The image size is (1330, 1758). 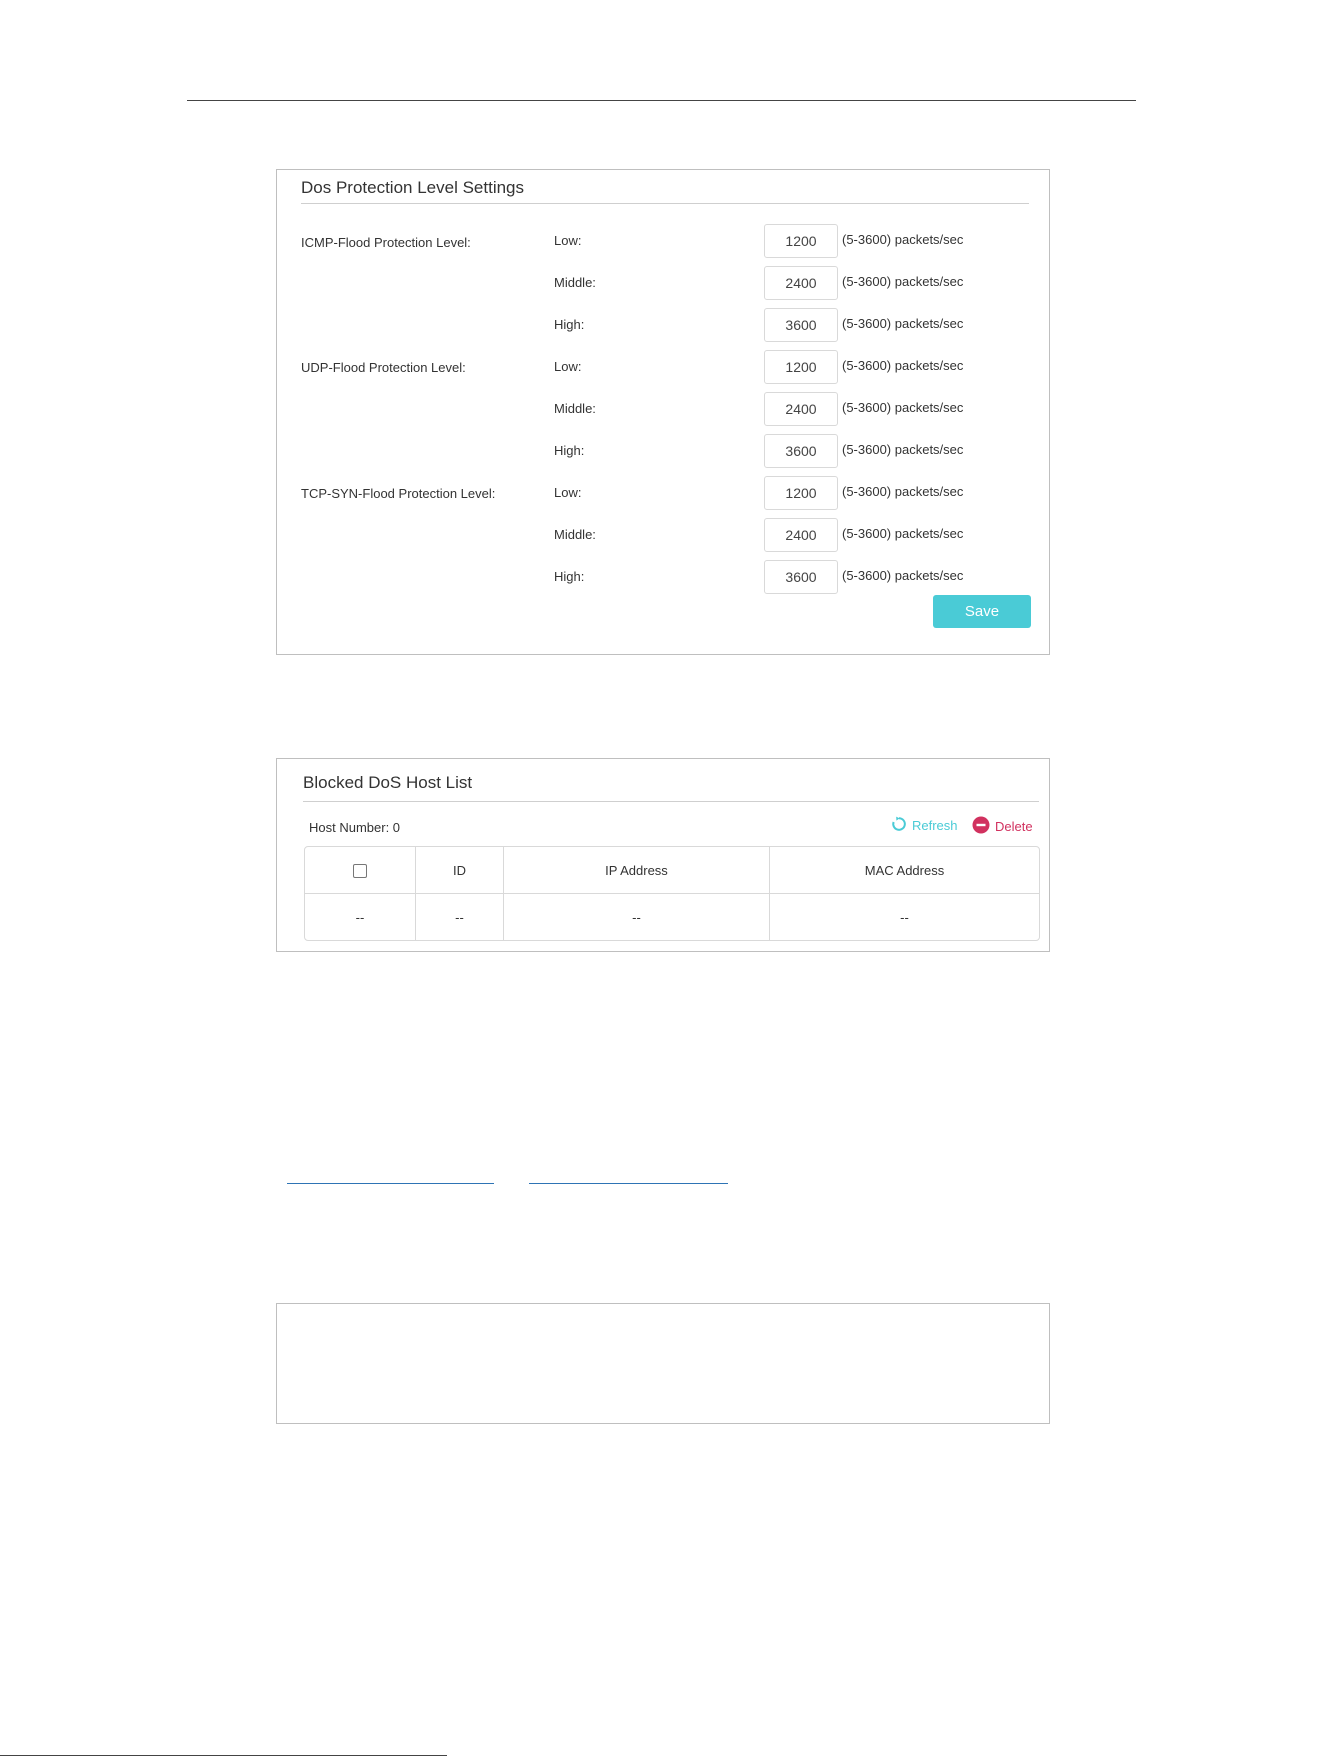 What do you see at coordinates (903, 323) in the screenshot?
I see `icmp-high-hint: (5-3600) packets/sec` at bounding box center [903, 323].